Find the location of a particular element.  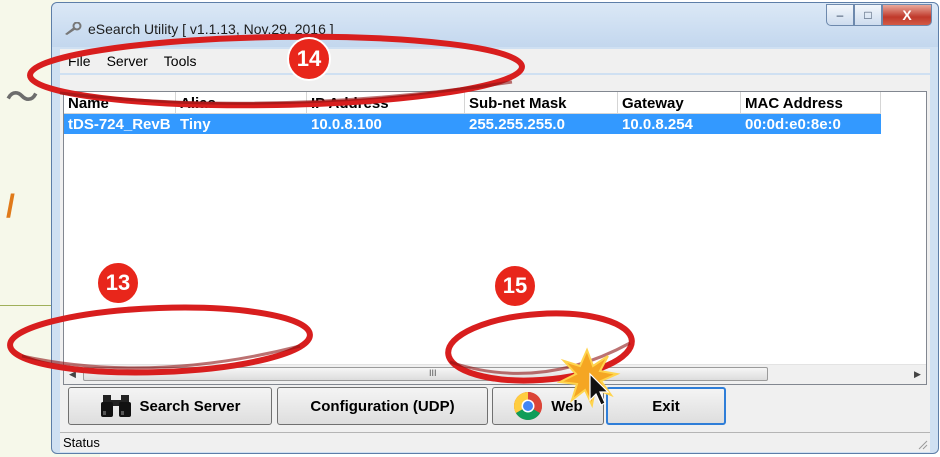

search-server-label: Search Server is located at coordinates (190, 406).